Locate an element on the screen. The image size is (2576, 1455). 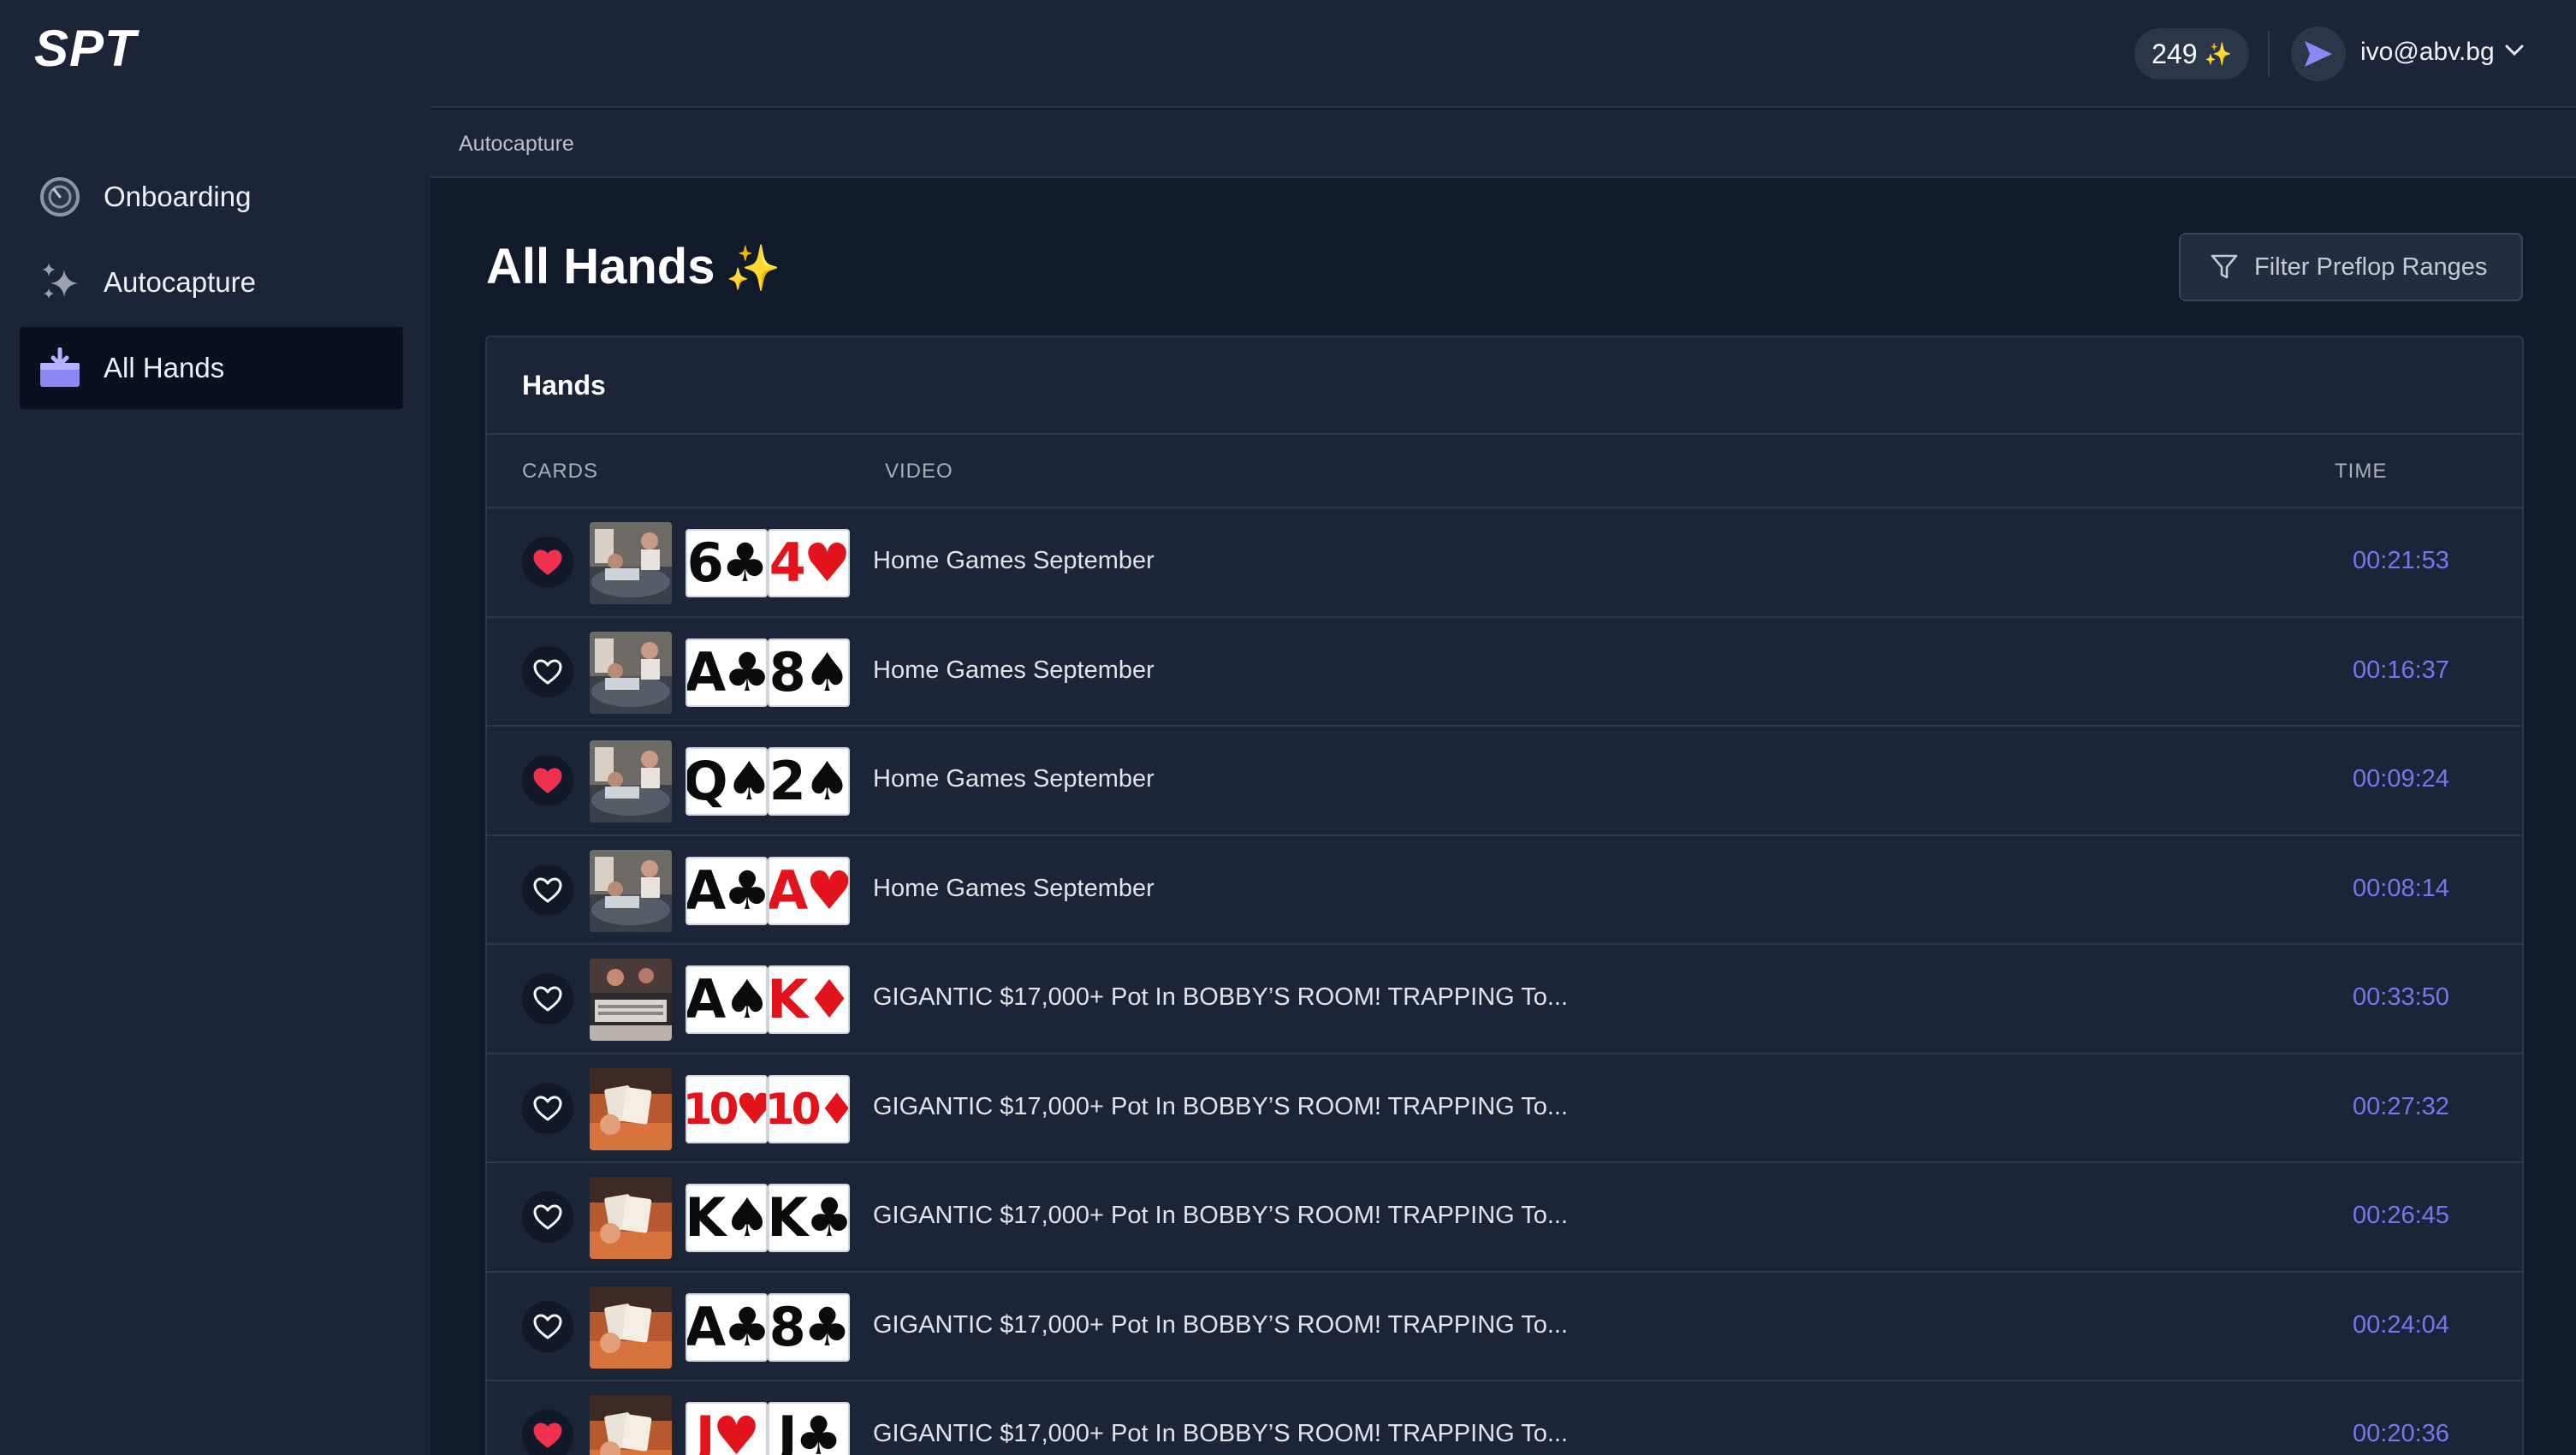
hand-timestamp: 00:09:24 is located at coordinates (2401, 779).